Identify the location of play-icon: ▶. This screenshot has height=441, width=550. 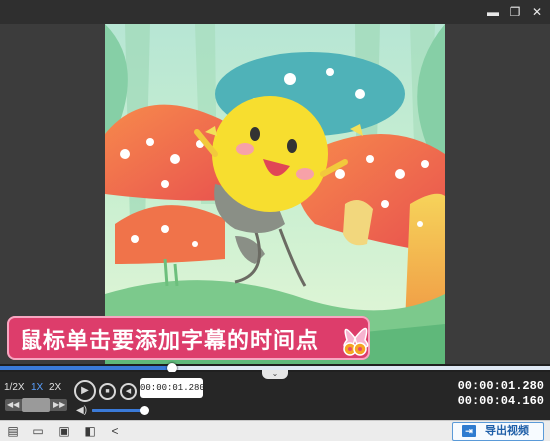
(85, 390).